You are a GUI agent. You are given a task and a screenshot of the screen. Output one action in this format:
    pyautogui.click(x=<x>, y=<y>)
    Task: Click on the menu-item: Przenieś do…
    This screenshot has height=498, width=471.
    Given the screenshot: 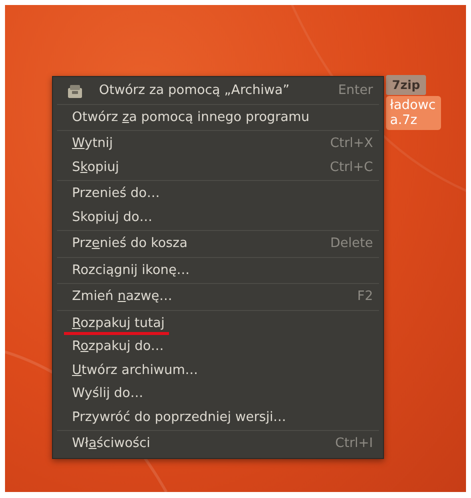 What is the action you would take?
    pyautogui.click(x=218, y=194)
    